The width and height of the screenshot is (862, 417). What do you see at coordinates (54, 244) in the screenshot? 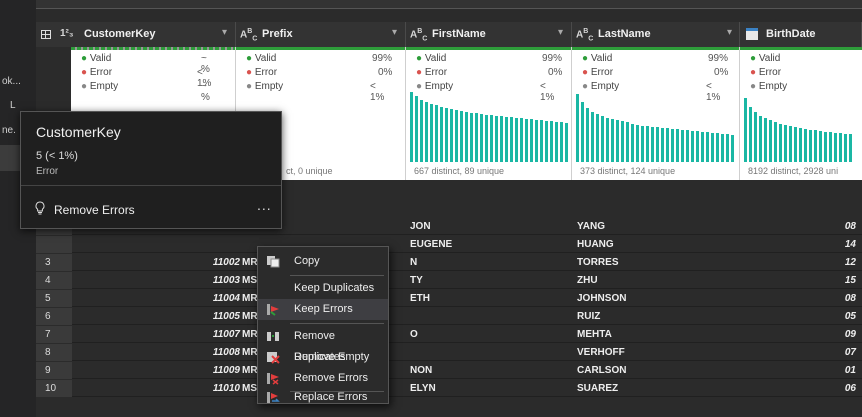
I see `row-number` at bounding box center [54, 244].